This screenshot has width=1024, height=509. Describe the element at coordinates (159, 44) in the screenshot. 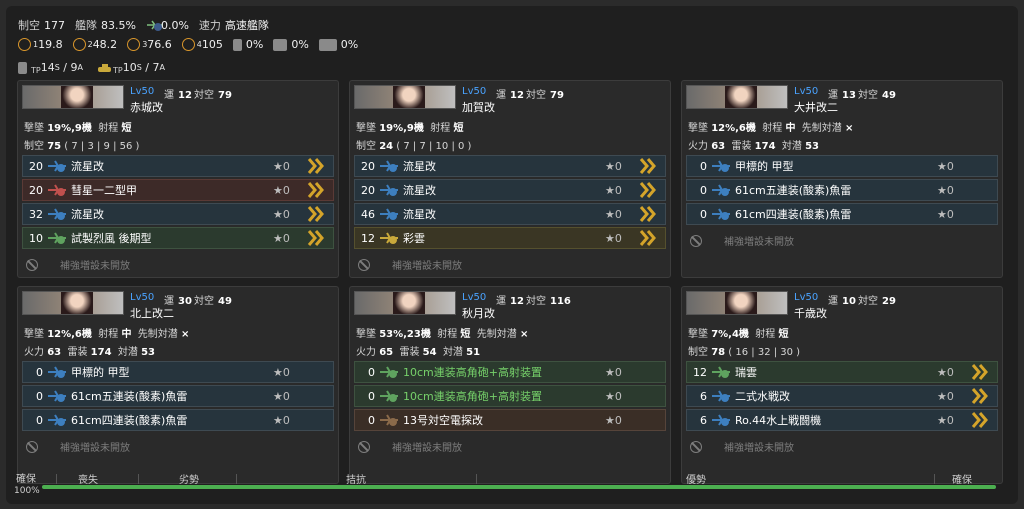

I see `los-value-3: 76.6` at that location.